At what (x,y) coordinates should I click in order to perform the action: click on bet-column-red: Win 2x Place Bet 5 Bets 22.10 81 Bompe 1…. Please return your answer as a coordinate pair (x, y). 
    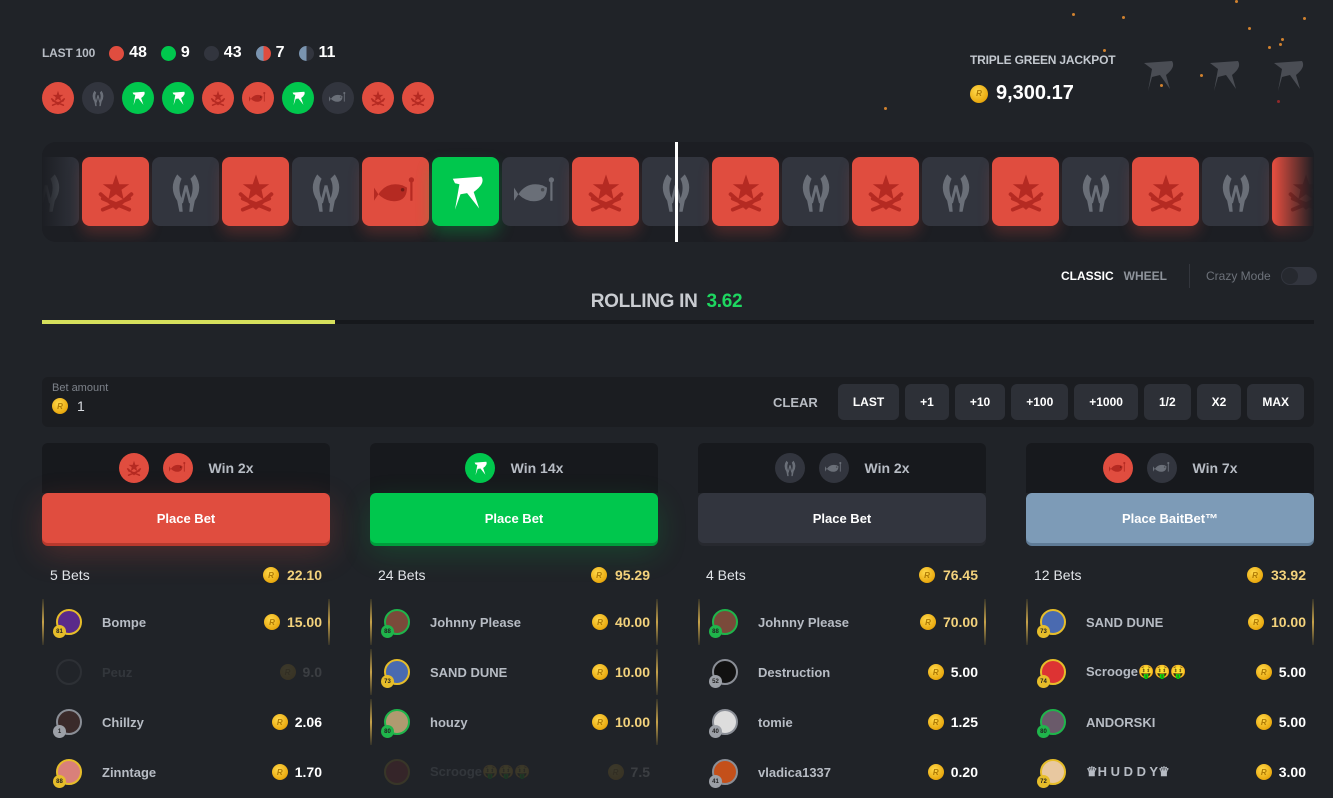
    Looking at the image, I should click on (186, 620).